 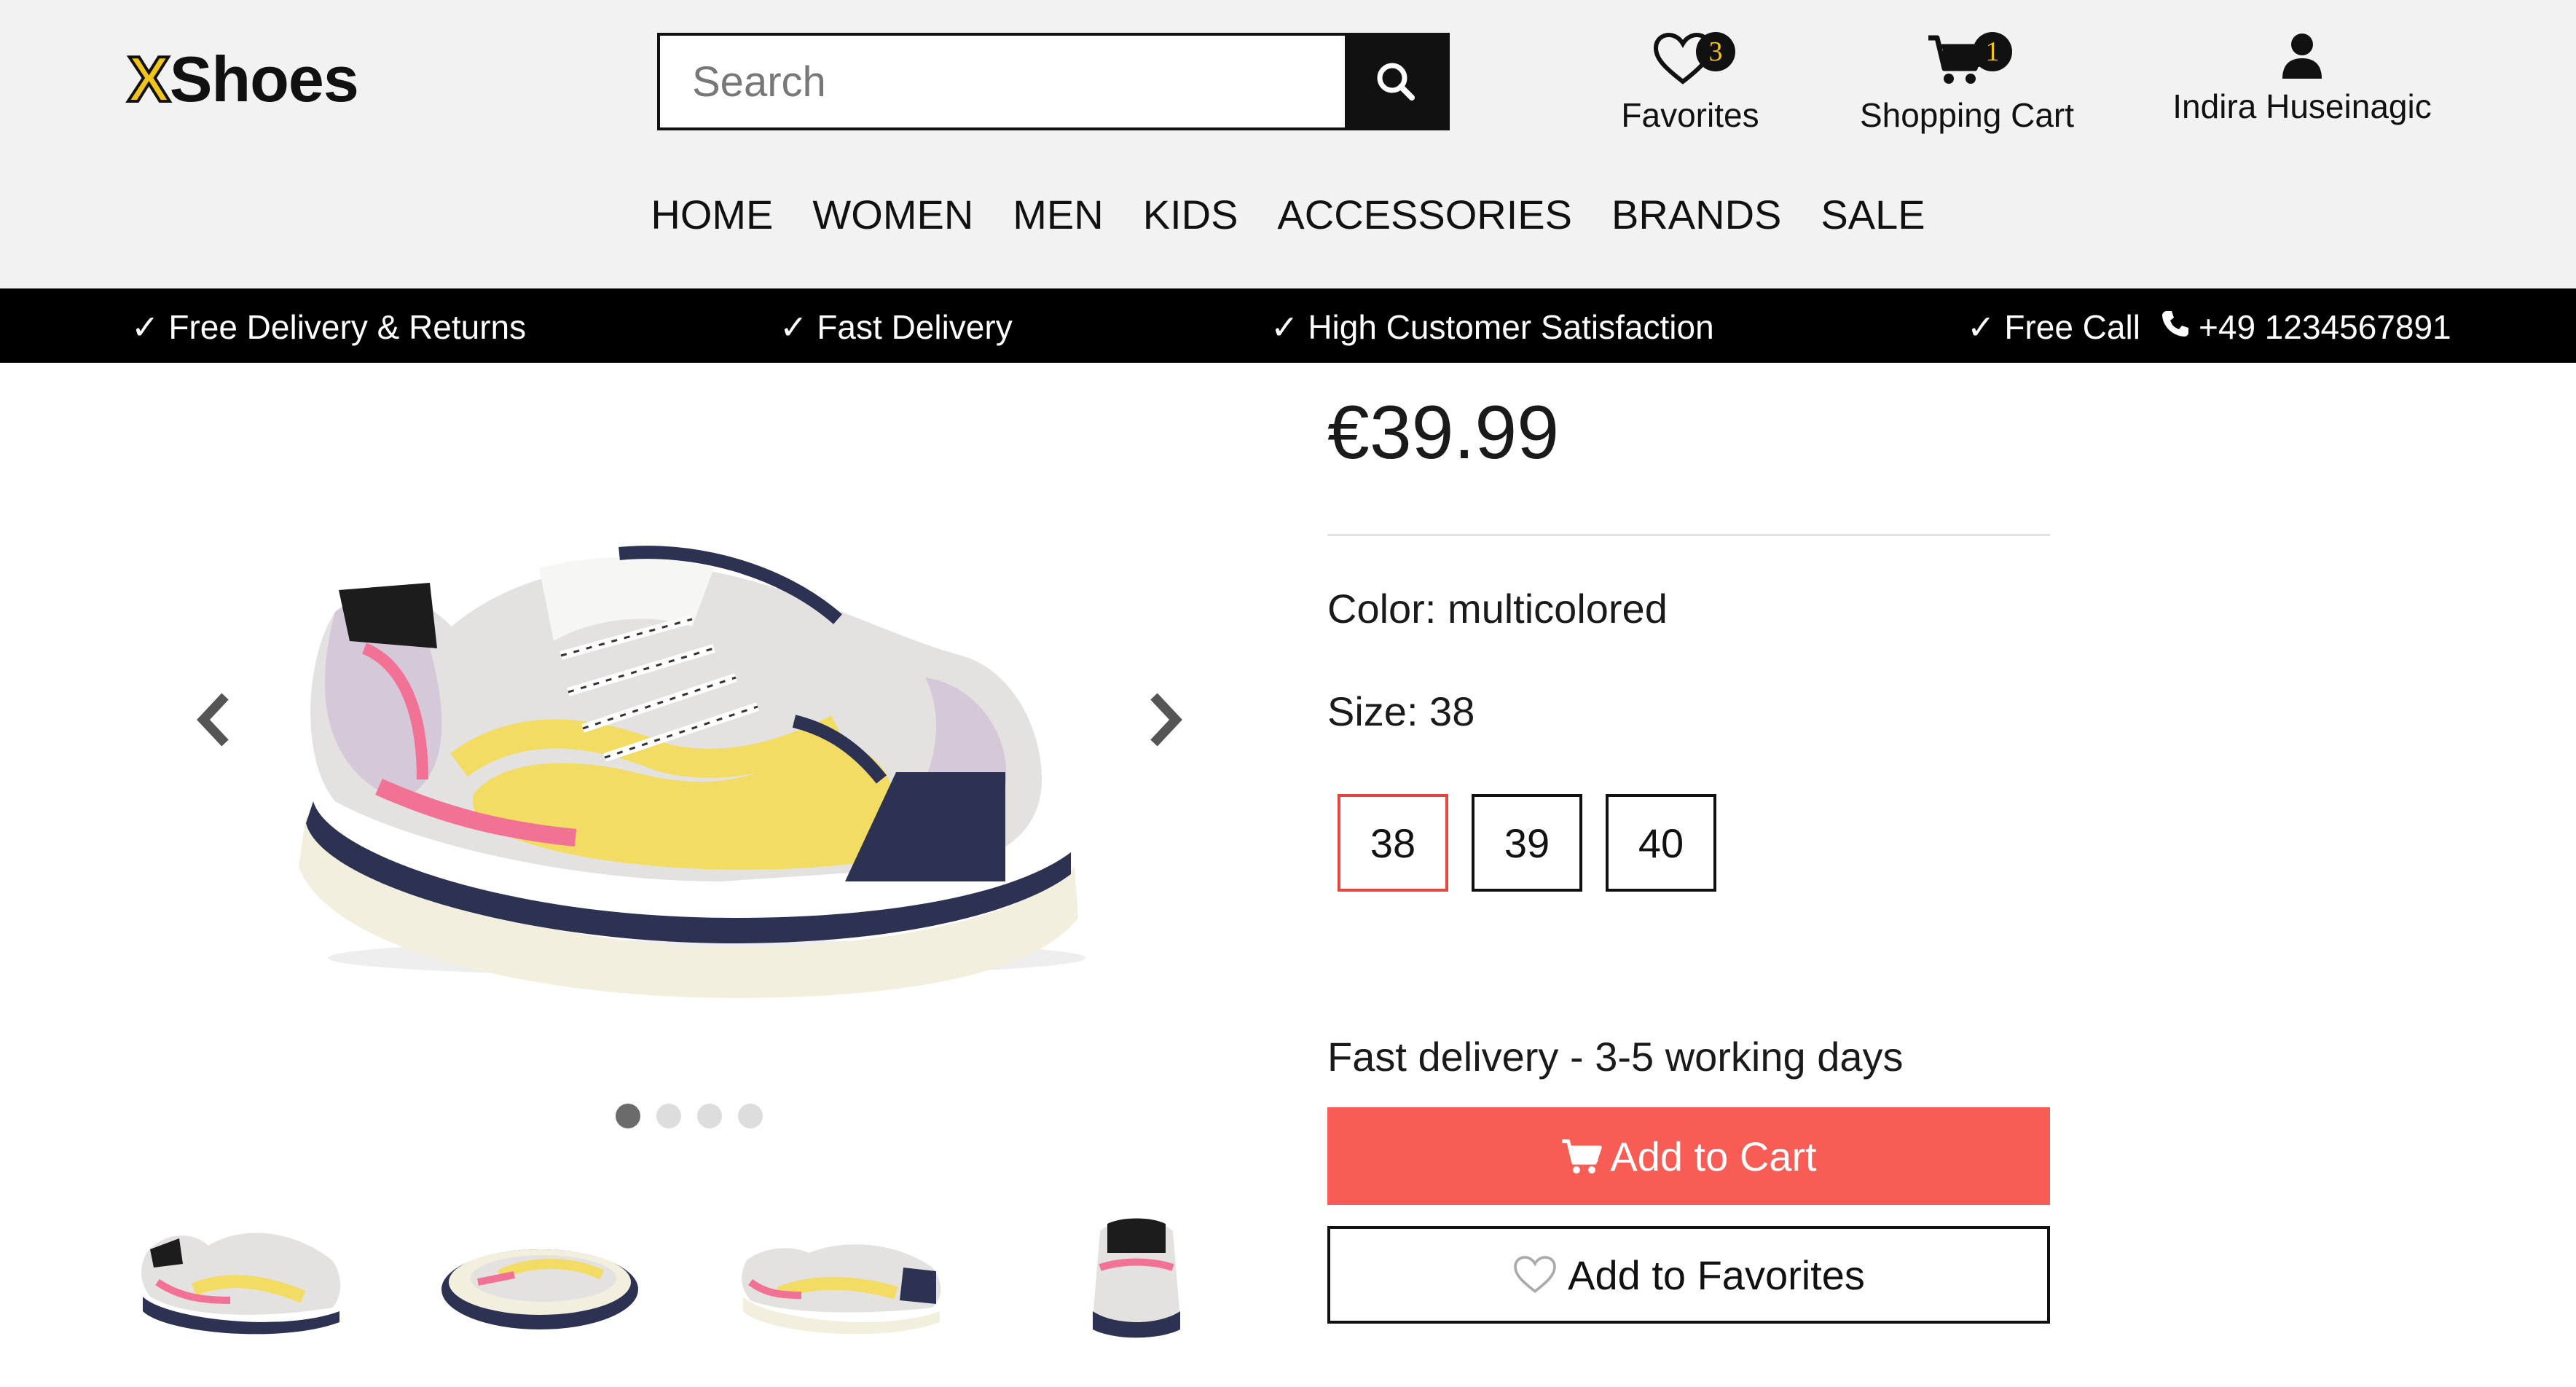 I want to click on nav-accessories: ACCESSORIES, so click(x=1424, y=214).